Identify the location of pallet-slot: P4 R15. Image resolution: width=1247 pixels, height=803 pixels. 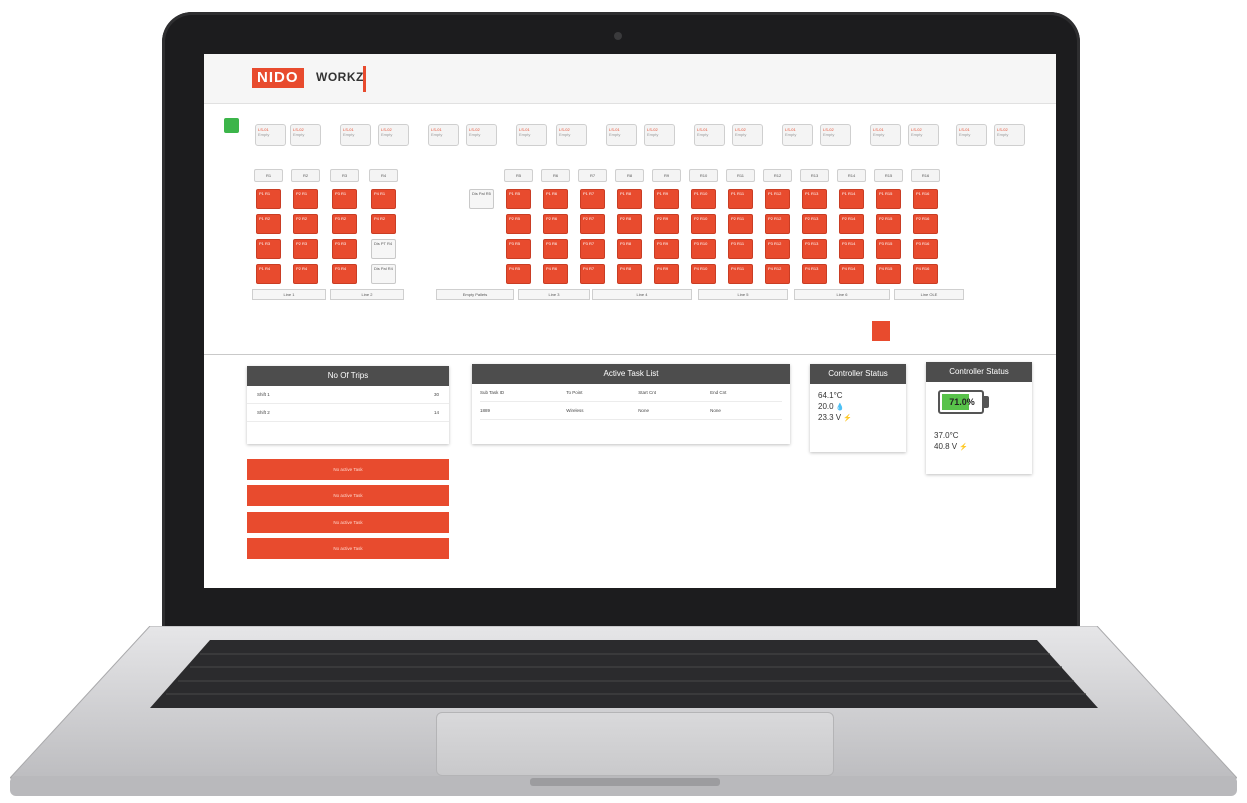
(888, 274).